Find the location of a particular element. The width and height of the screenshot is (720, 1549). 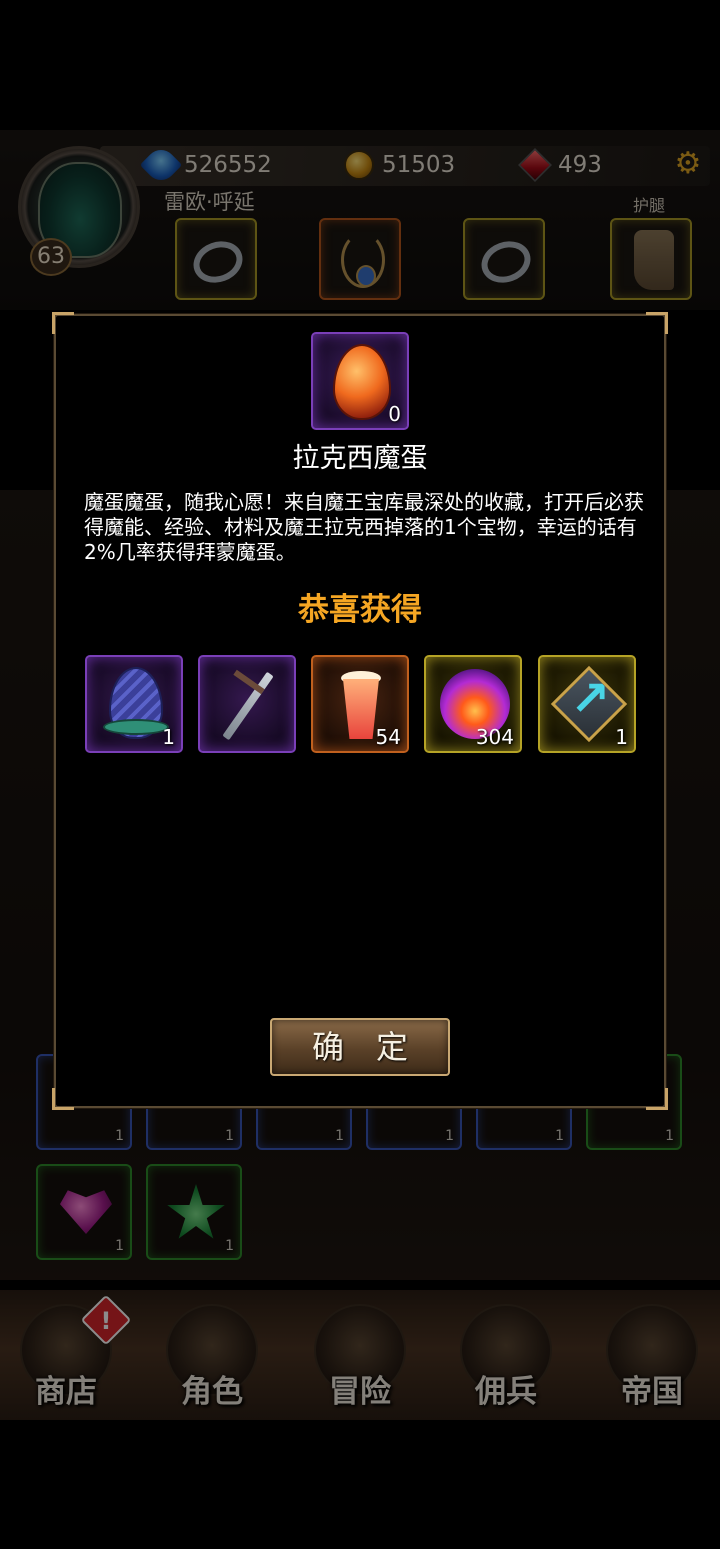

congrats-title: 恭喜获得 is located at coordinates (360, 610).